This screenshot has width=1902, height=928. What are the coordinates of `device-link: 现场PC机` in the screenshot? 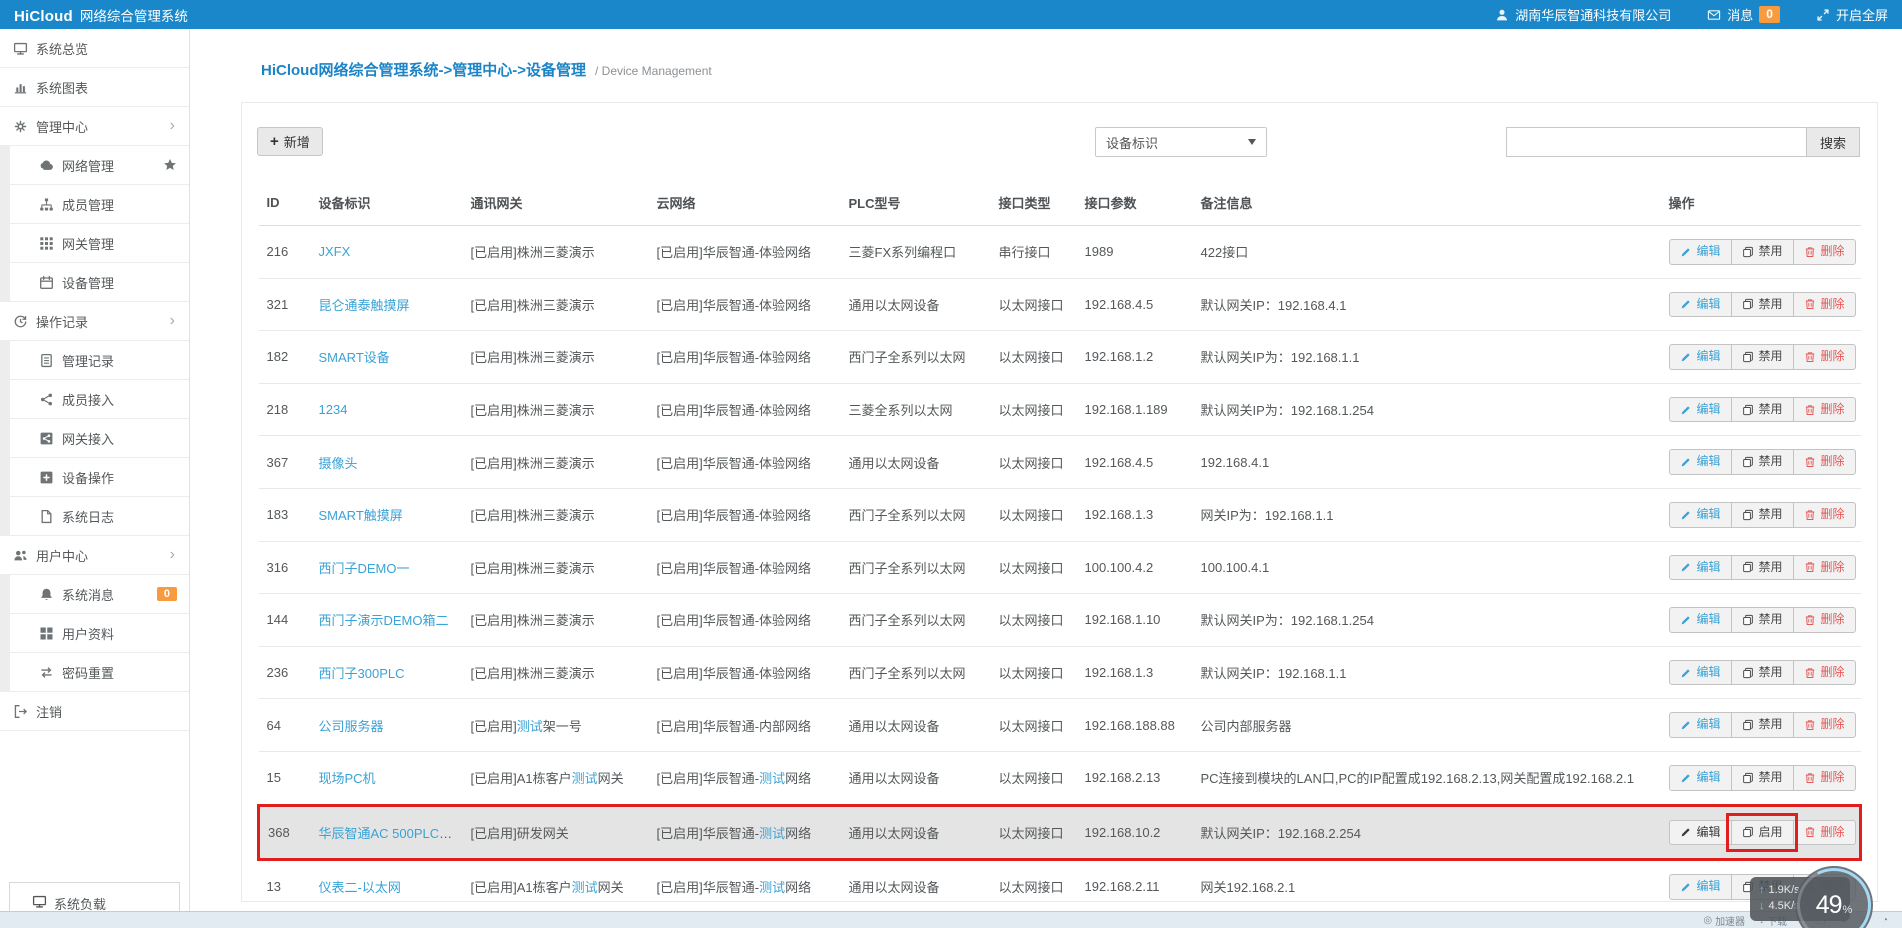 It's located at (347, 778).